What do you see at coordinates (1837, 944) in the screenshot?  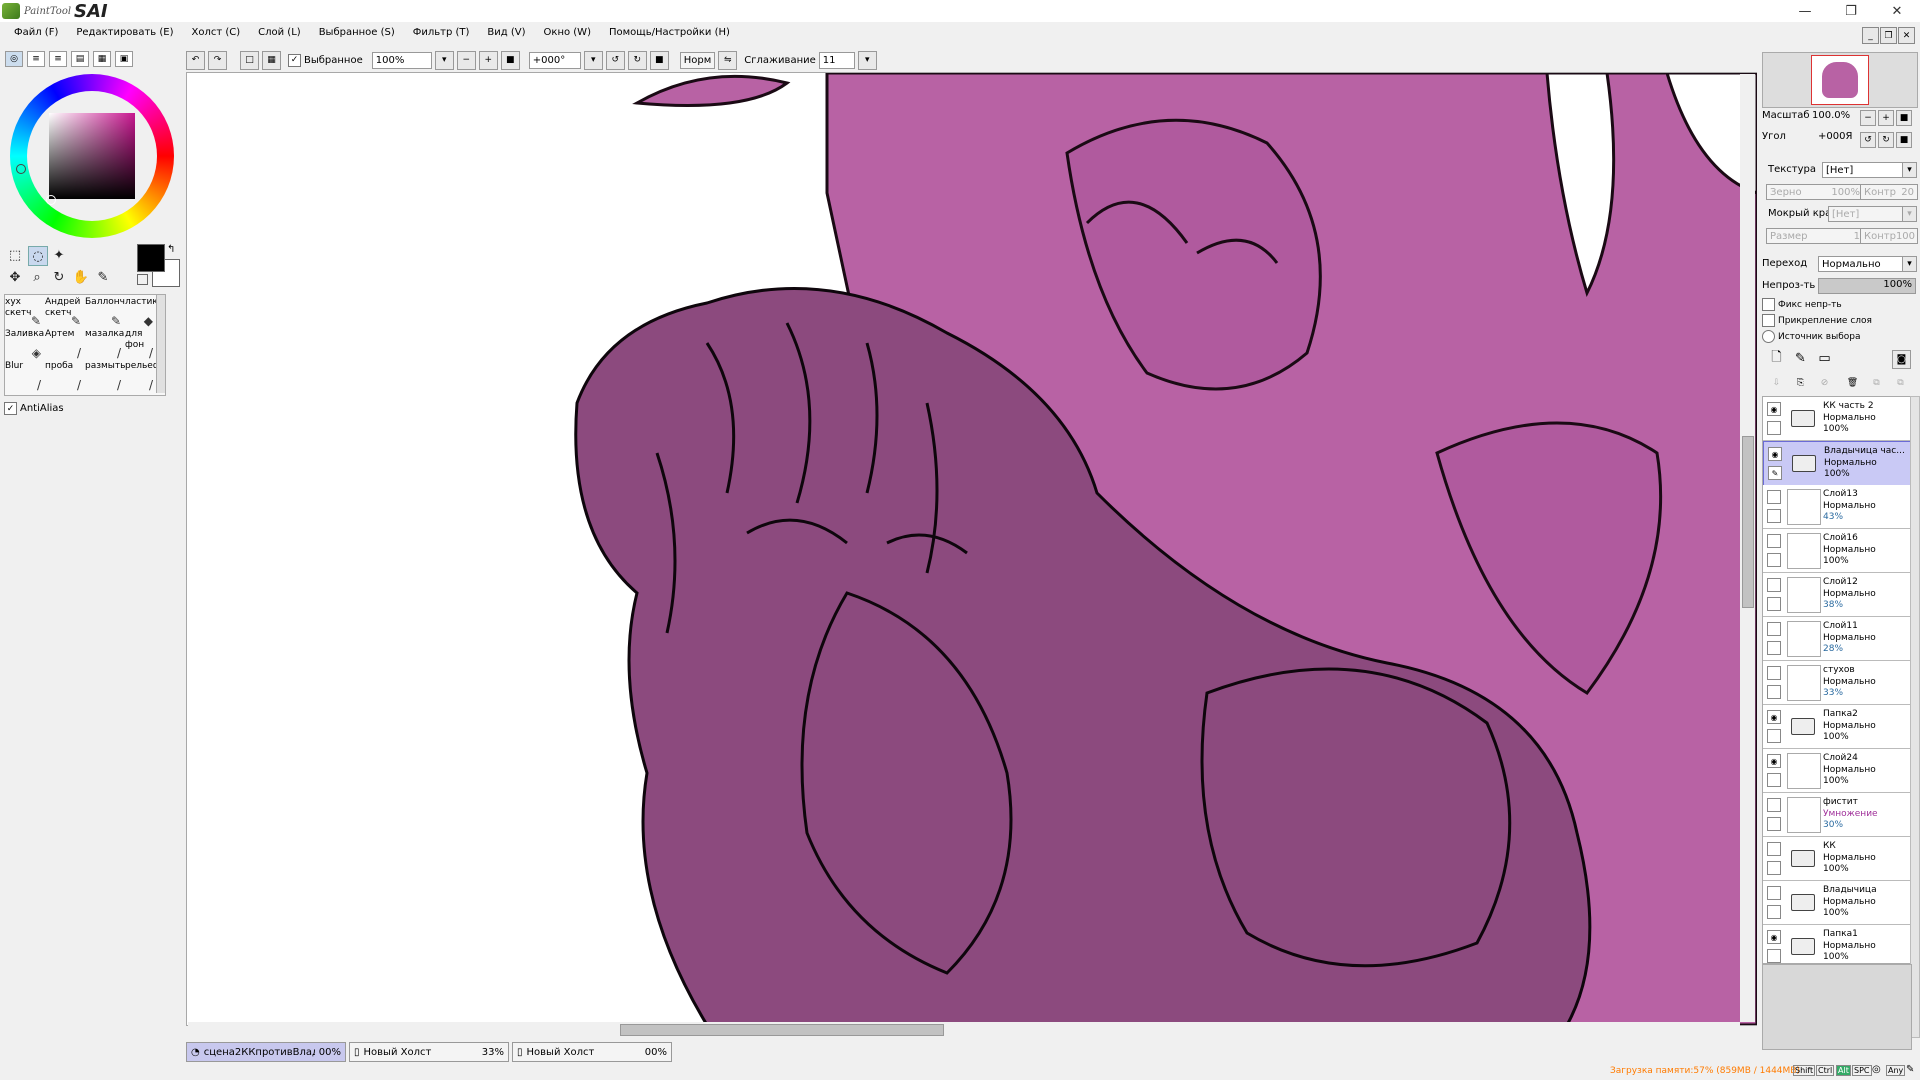 I see `layer-row: ◉ Папка1 Нормально 100%` at bounding box center [1837, 944].